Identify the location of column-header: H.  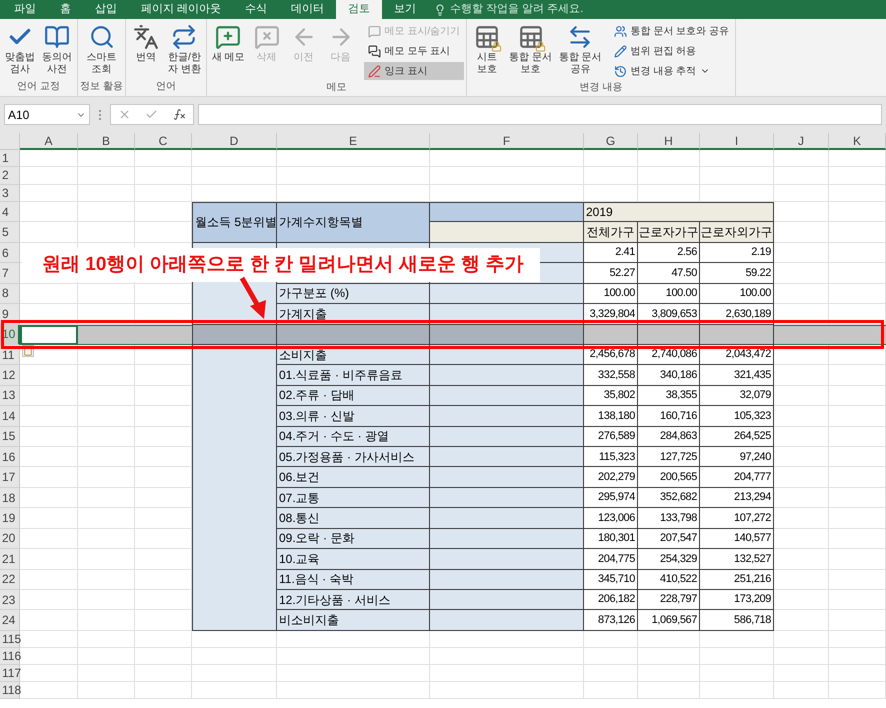
(669, 141).